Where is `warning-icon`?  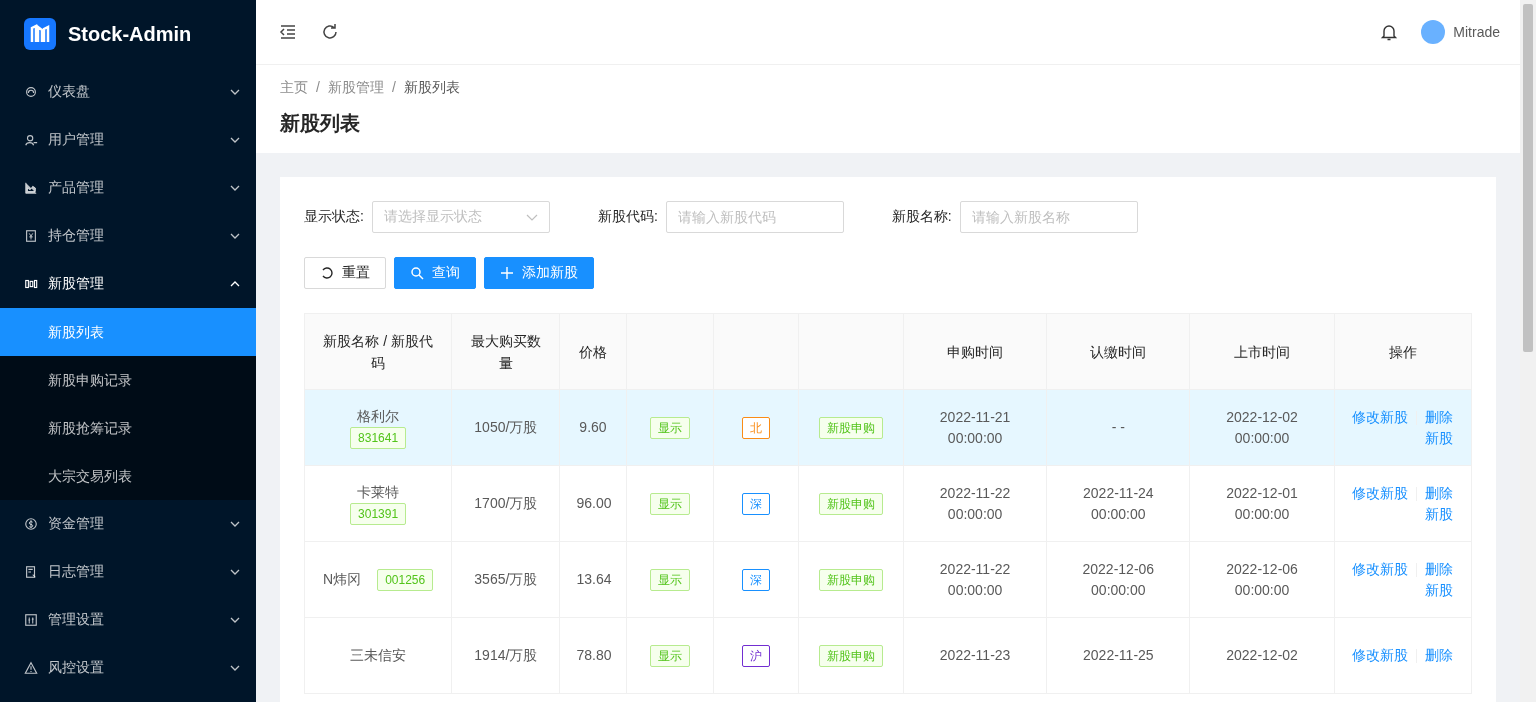 warning-icon is located at coordinates (31, 668).